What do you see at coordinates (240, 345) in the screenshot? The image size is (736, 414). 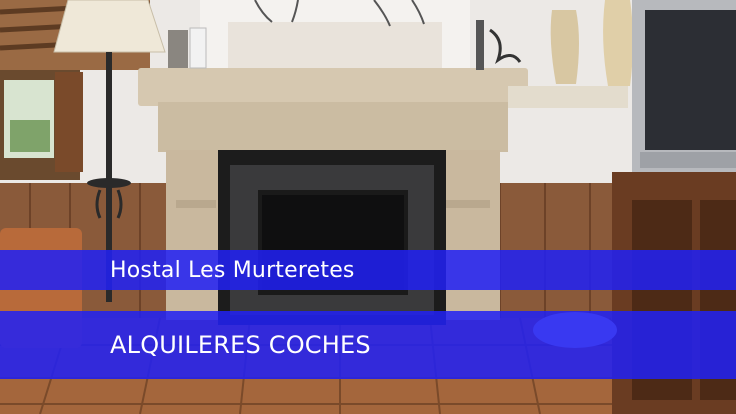 I see `service-subtitle: ALQUILERES COCHES` at bounding box center [240, 345].